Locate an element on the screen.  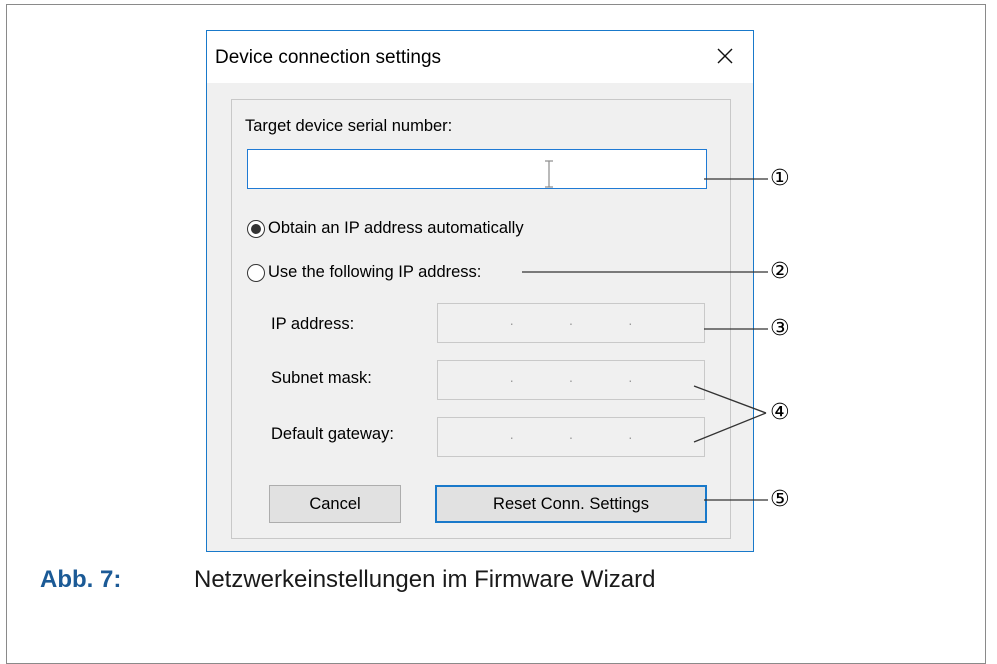
text-cursor-icon is located at coordinates (549, 174).